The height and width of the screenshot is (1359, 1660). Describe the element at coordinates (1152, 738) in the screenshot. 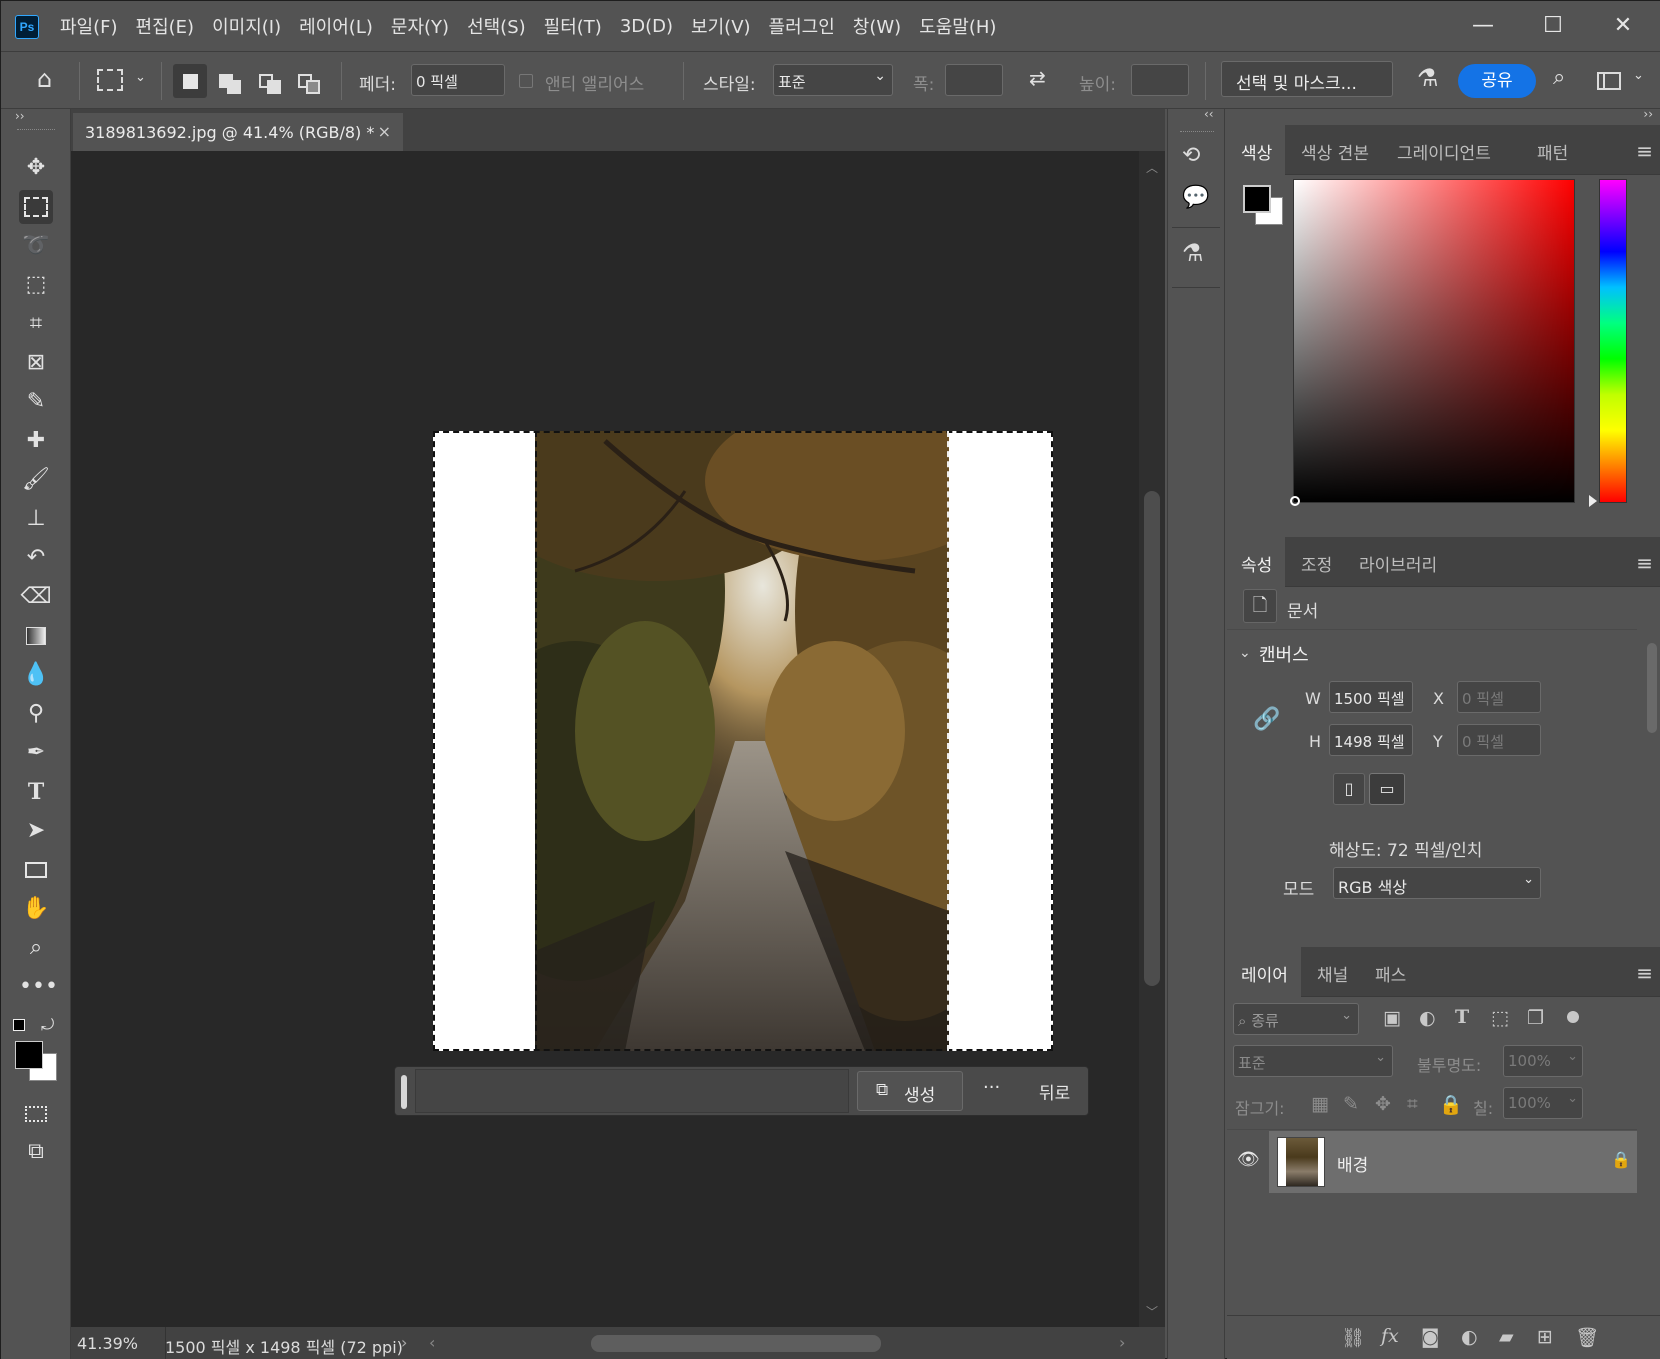

I see `vertical-scroll-thumb` at that location.